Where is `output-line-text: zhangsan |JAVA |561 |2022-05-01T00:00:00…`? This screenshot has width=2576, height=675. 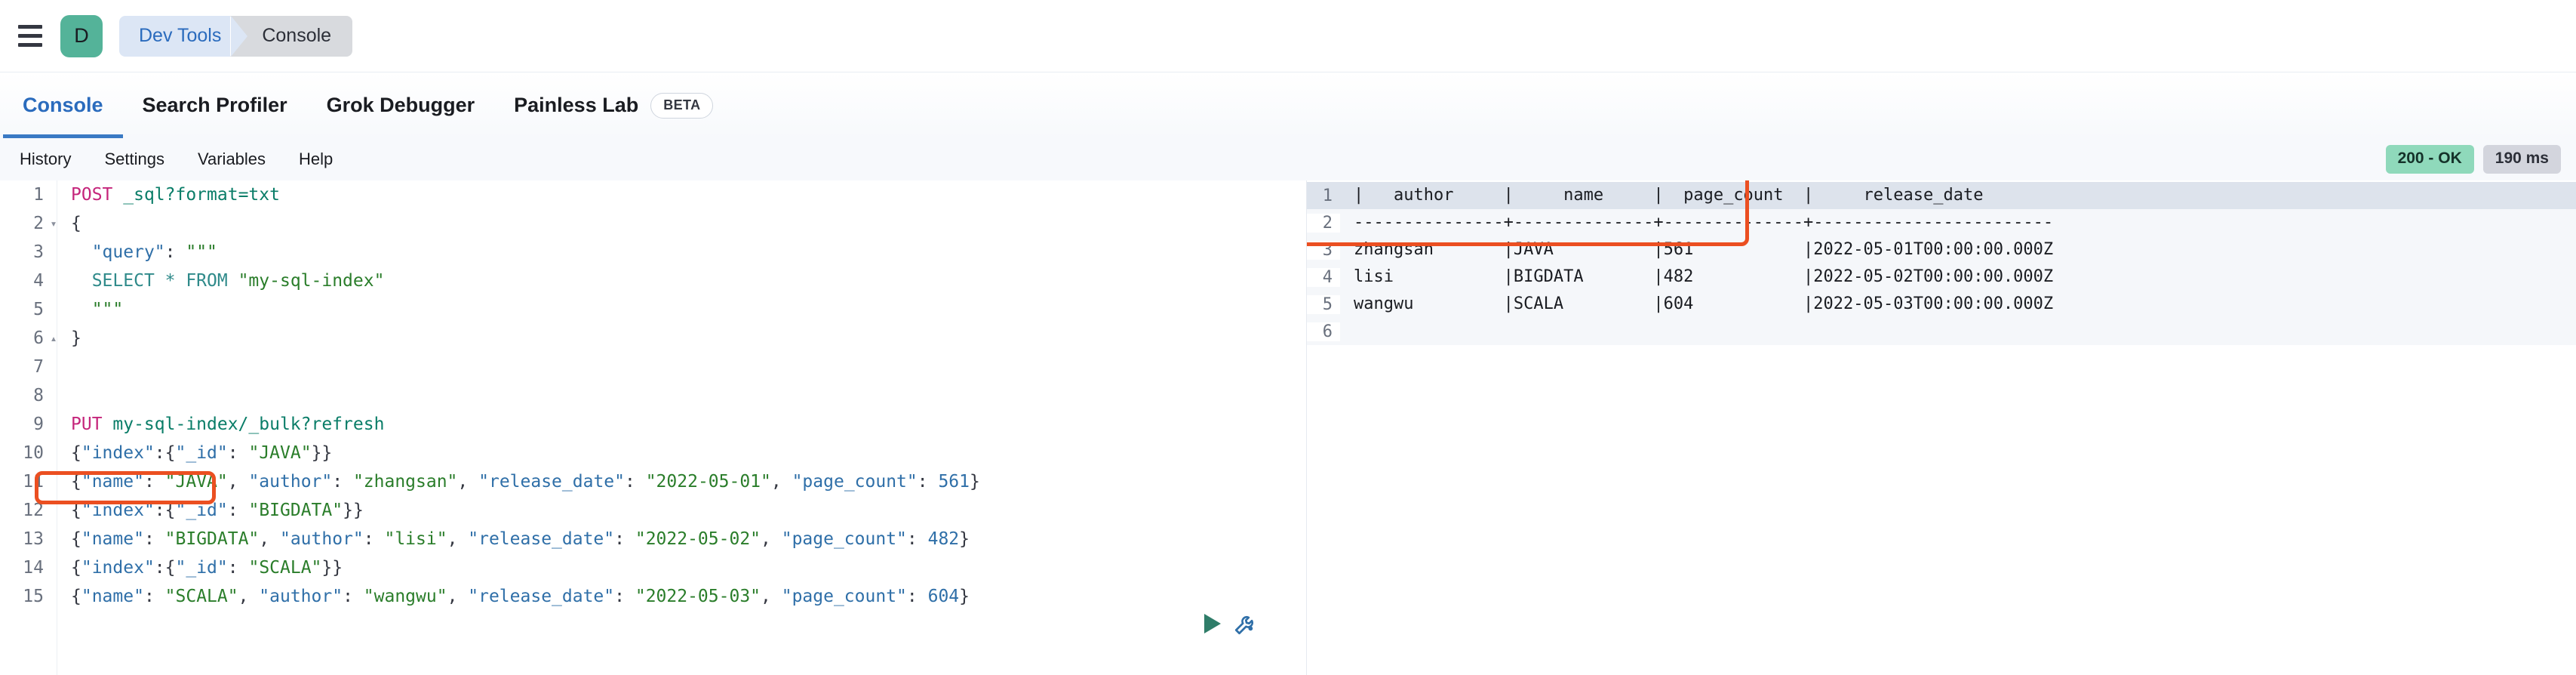 output-line-text: zhangsan |JAVA |561 |2022-05-01T00:00:00… is located at coordinates (1704, 249).